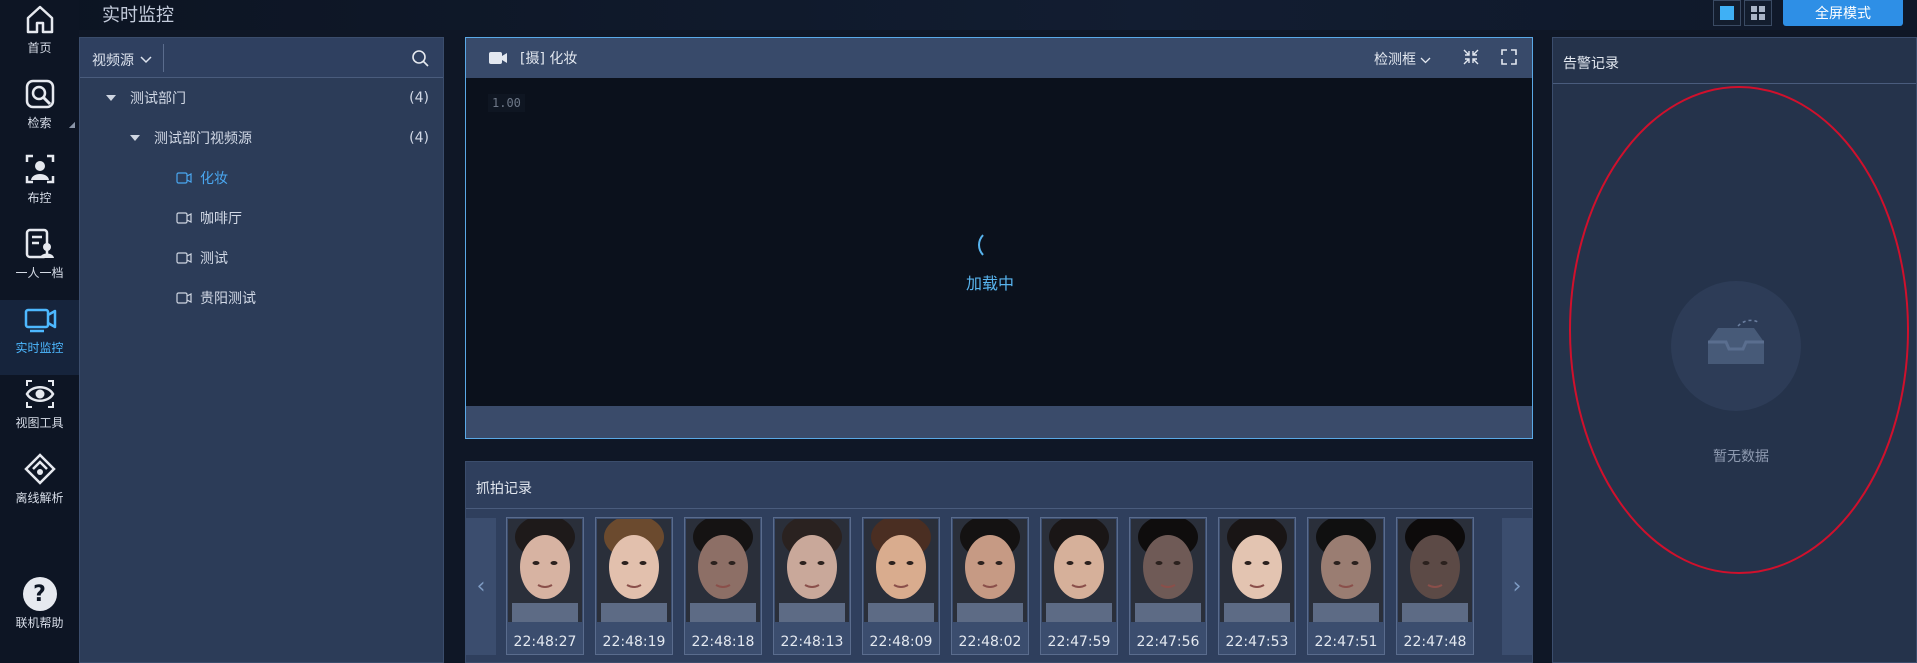  I want to click on monitor-icon, so click(40, 320).